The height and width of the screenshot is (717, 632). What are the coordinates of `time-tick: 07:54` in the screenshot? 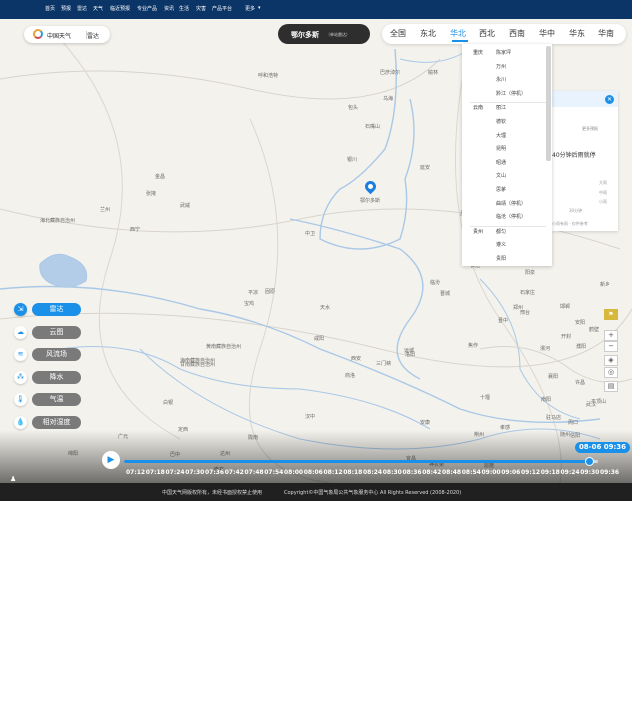 It's located at (273, 472).